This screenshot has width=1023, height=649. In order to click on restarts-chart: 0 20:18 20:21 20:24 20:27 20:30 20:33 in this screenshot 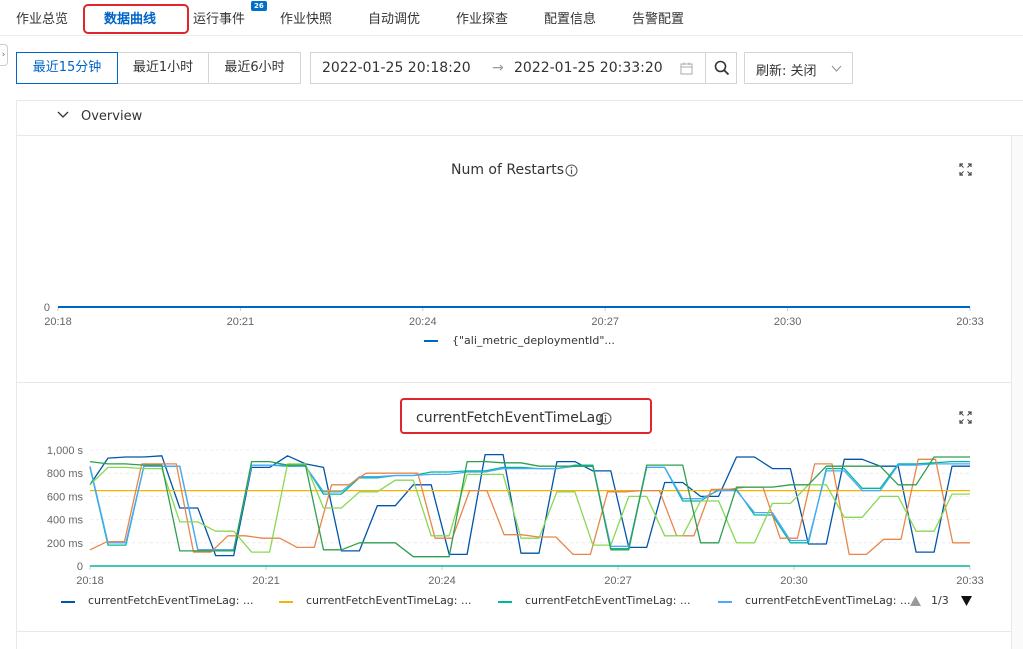, I will do `click(514, 315)`.